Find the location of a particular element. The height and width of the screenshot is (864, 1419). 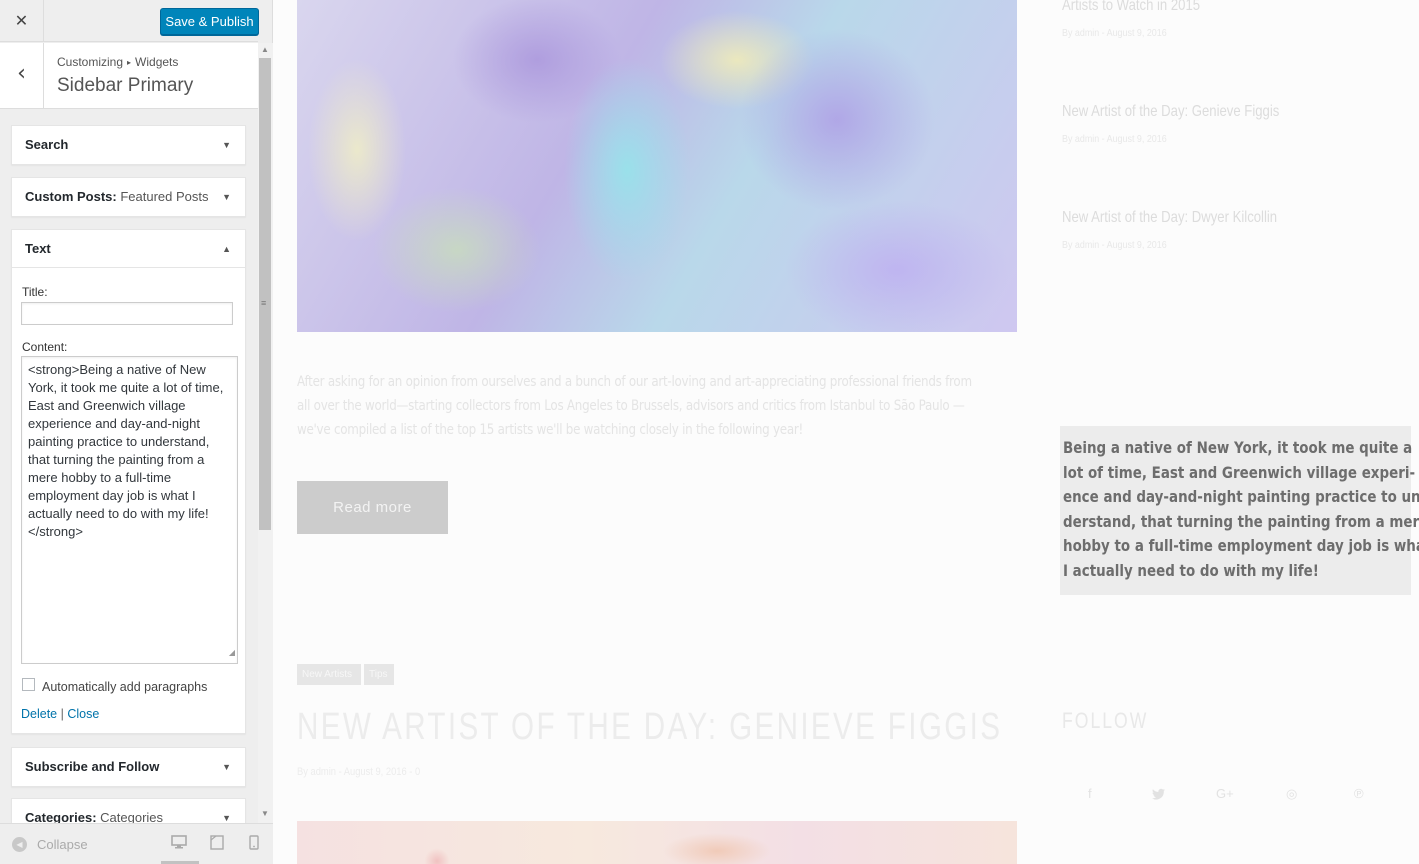

read-more-button: Read more is located at coordinates (372, 507).